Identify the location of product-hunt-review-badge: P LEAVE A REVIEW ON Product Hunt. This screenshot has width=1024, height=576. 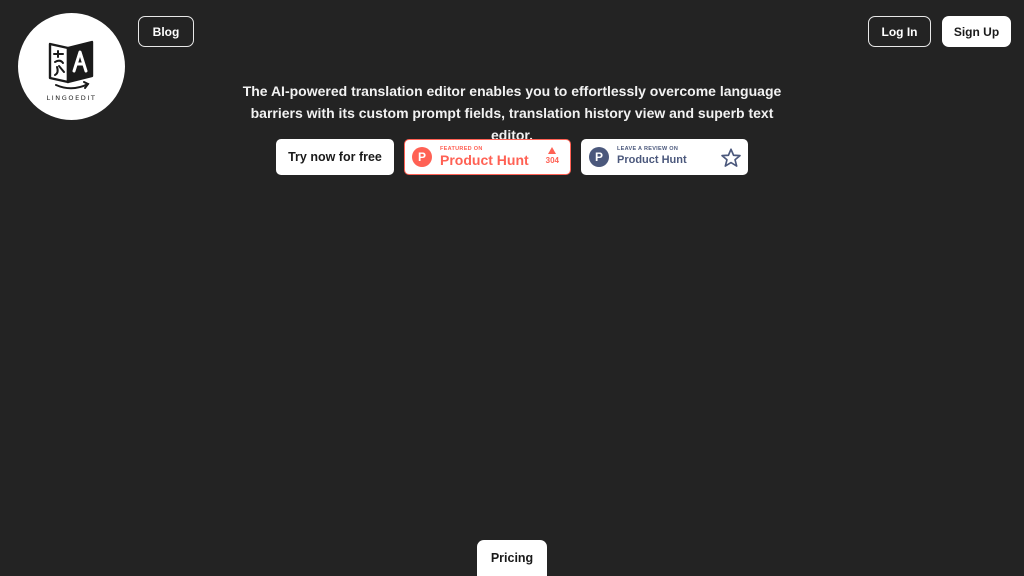
(664, 157).